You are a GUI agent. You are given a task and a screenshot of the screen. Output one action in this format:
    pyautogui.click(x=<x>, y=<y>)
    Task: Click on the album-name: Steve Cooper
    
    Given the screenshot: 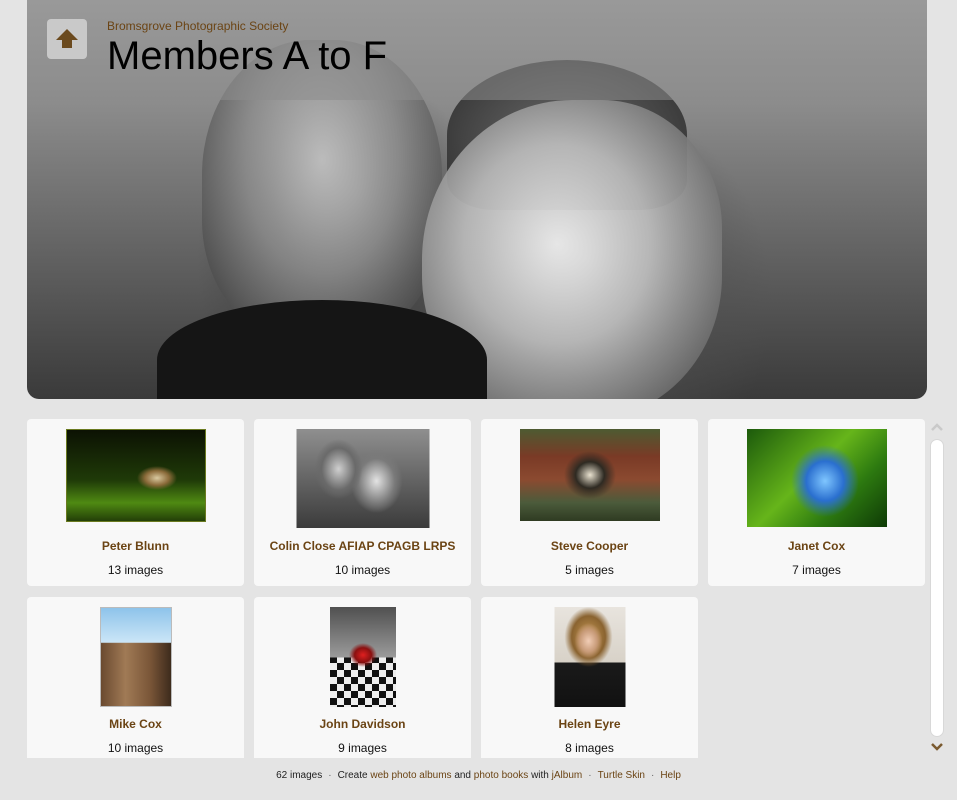 What is the action you would take?
    pyautogui.click(x=589, y=546)
    